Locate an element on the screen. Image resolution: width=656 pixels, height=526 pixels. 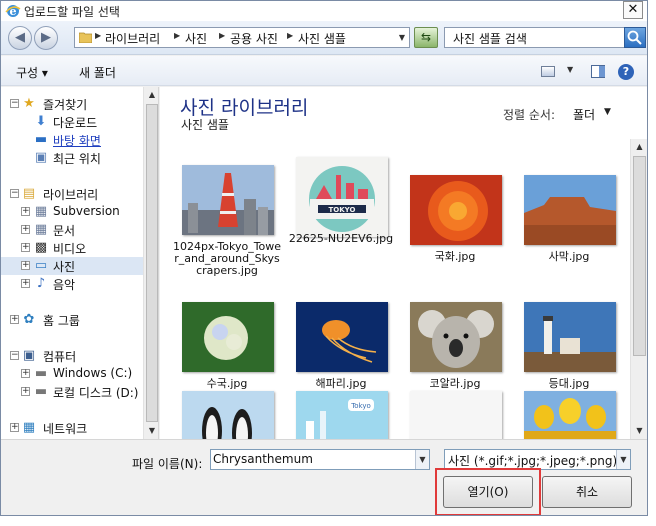
tree-favorites: − ★ 즐겨찾기 is located at coordinates (72, 104).